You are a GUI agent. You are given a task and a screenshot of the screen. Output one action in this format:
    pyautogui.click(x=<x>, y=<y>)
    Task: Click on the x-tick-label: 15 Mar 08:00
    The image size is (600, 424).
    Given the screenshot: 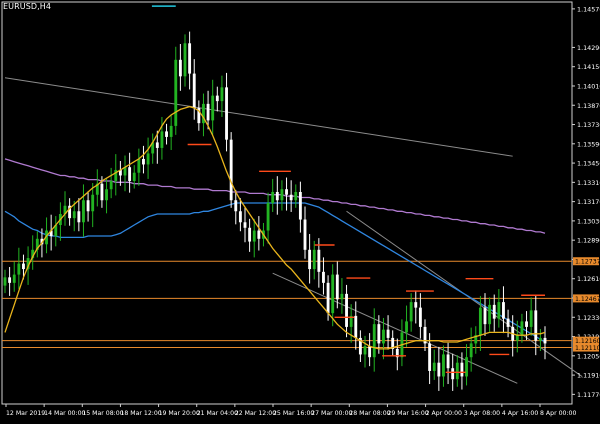 What is the action you would take?
    pyautogui.click(x=102, y=413)
    